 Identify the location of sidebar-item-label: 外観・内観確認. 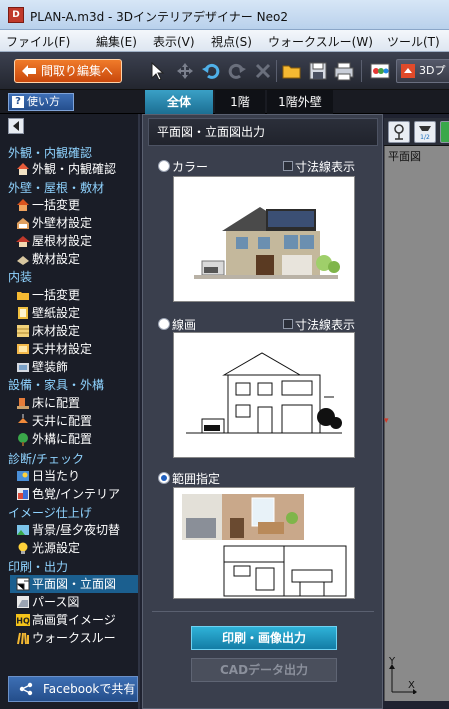
(74, 169).